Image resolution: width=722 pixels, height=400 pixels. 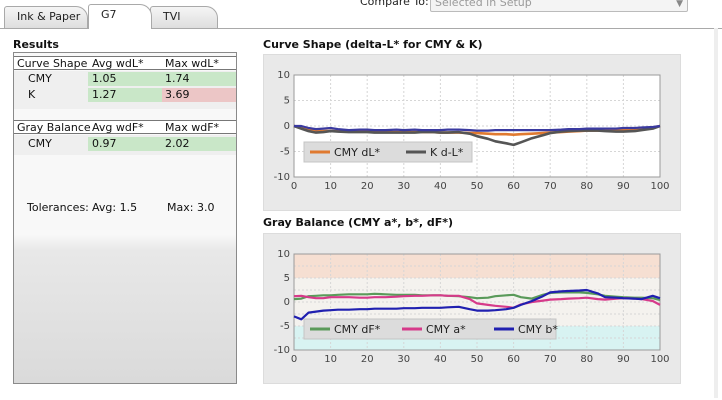 What do you see at coordinates (54, 127) in the screenshot?
I see `gray-balance-col-header: Gray Balance` at bounding box center [54, 127].